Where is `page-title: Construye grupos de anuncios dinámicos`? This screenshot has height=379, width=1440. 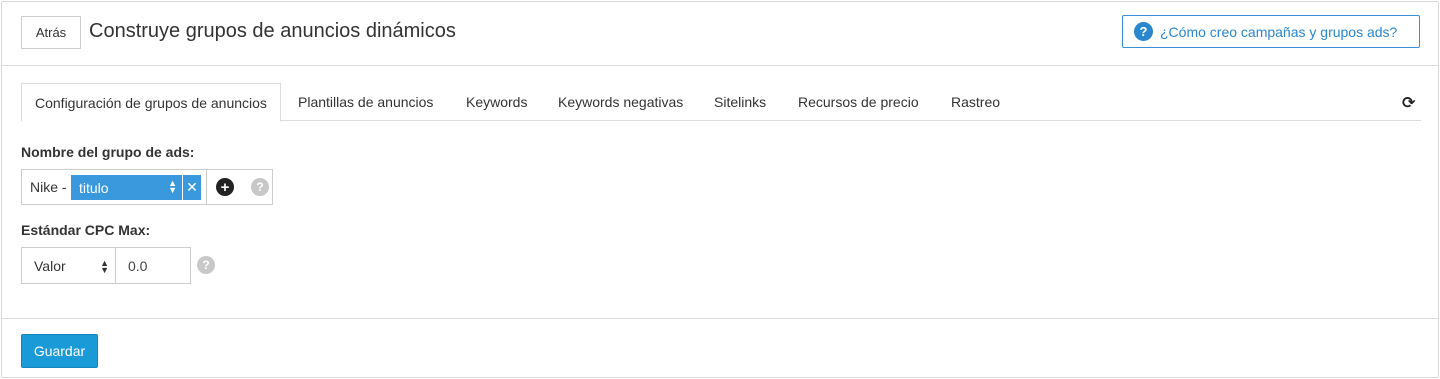
page-title: Construye grupos de anuncios dinámicos is located at coordinates (272, 31).